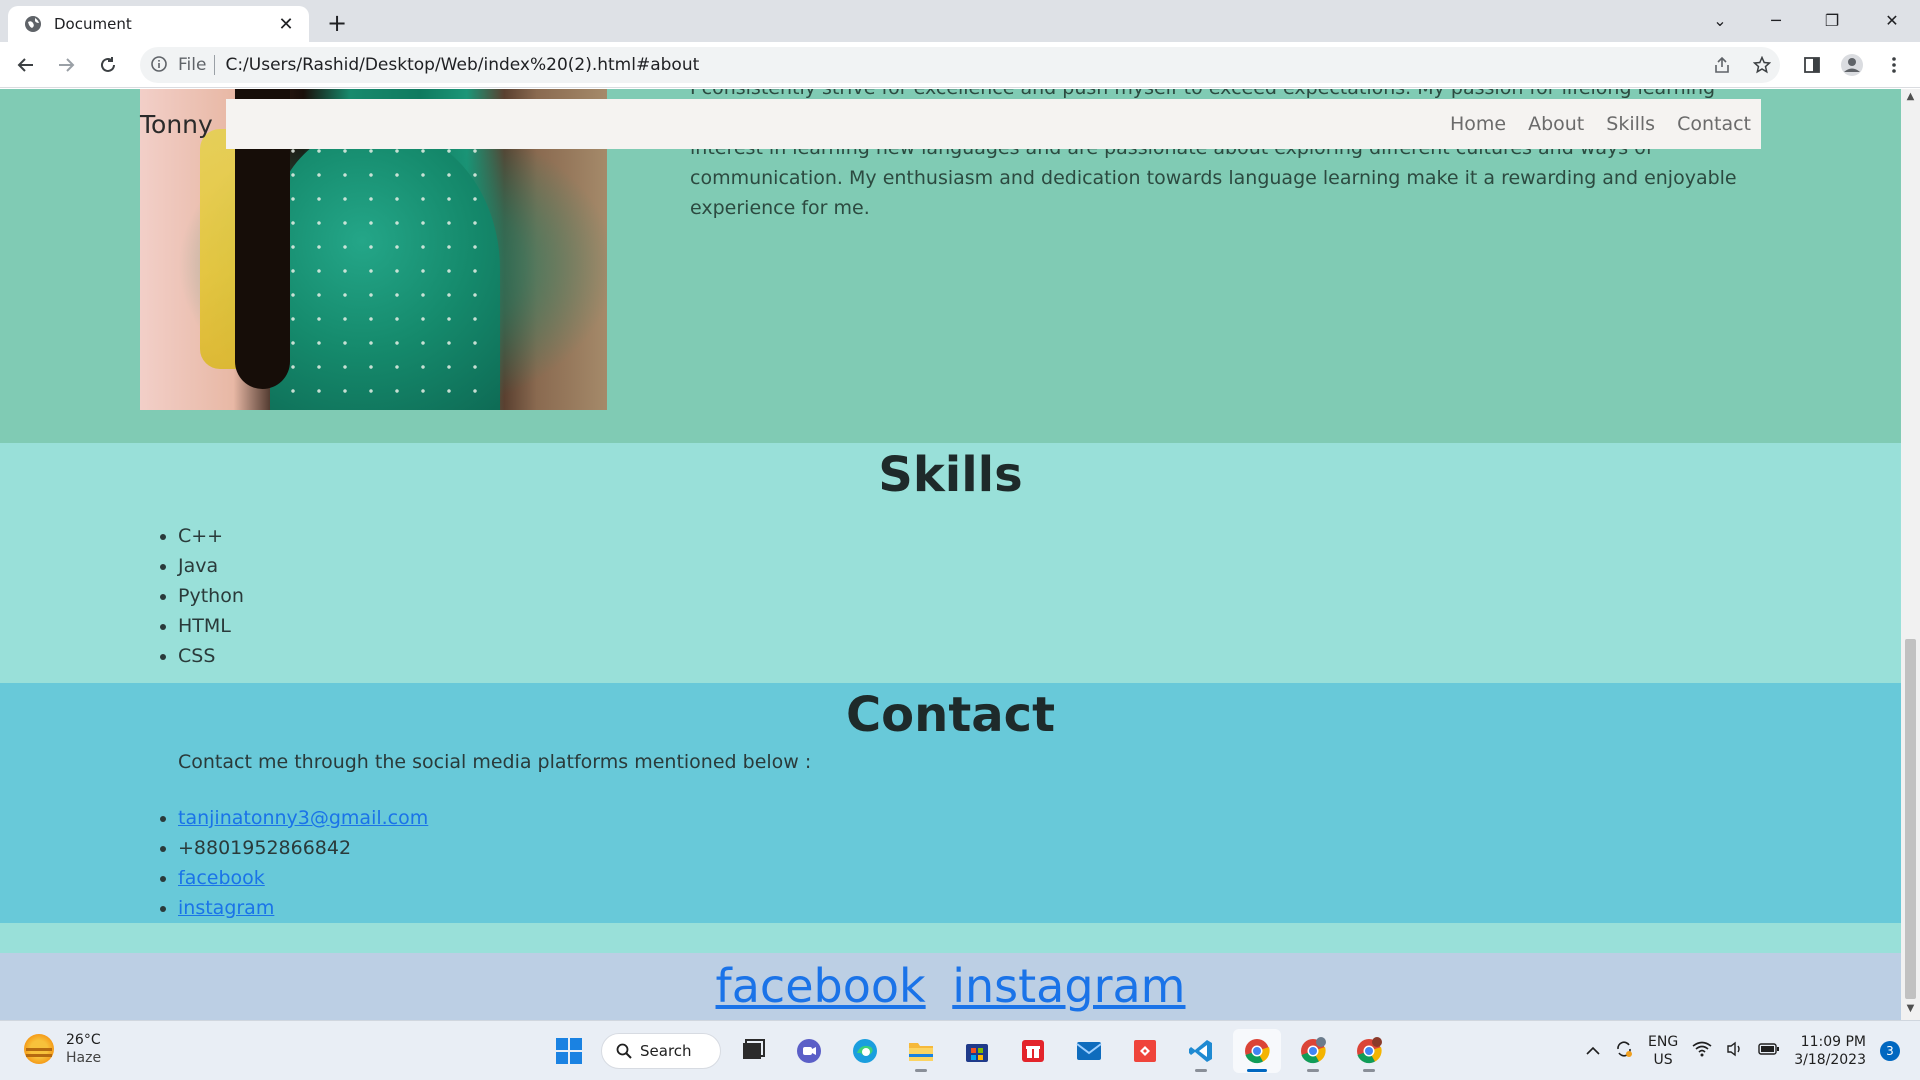 This screenshot has height=1080, width=1920. I want to click on weather-widget: 26°C Haze, so click(62, 1049).